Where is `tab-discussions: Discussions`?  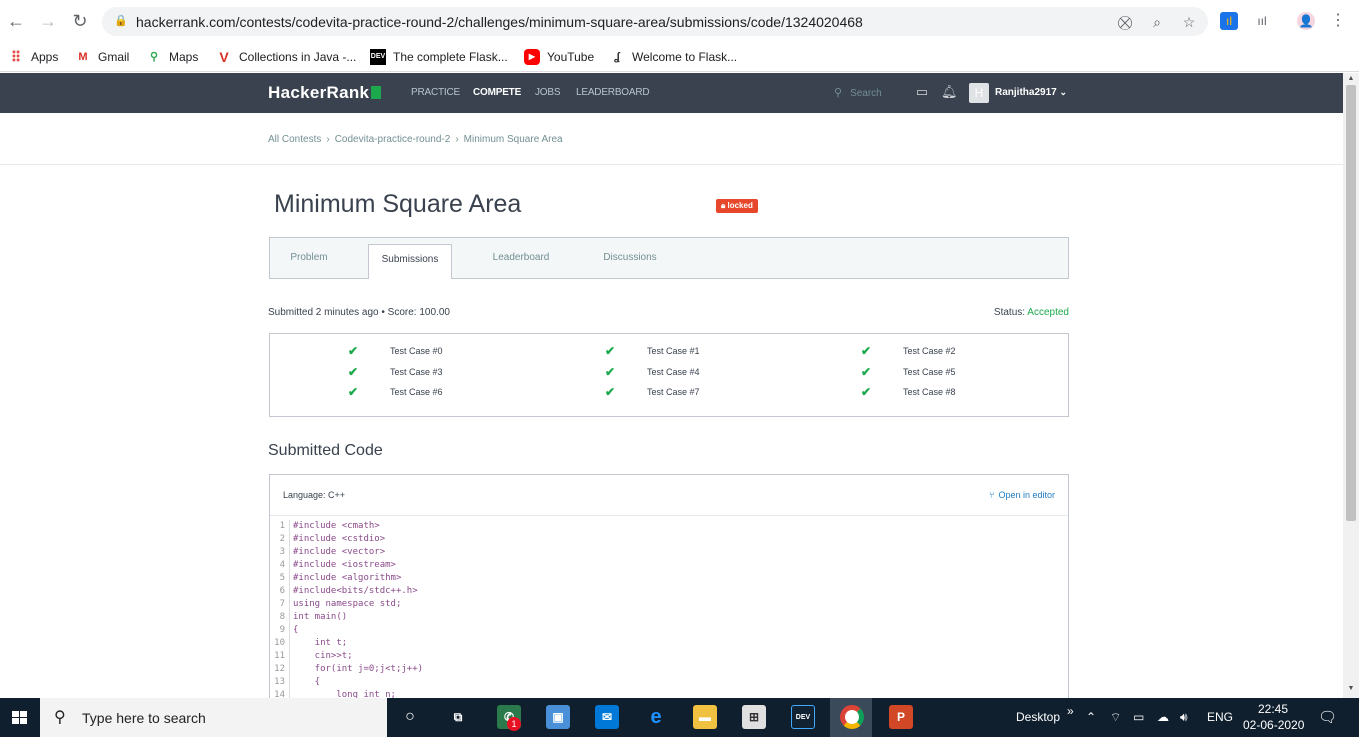
tab-discussions: Discussions is located at coordinates (630, 258).